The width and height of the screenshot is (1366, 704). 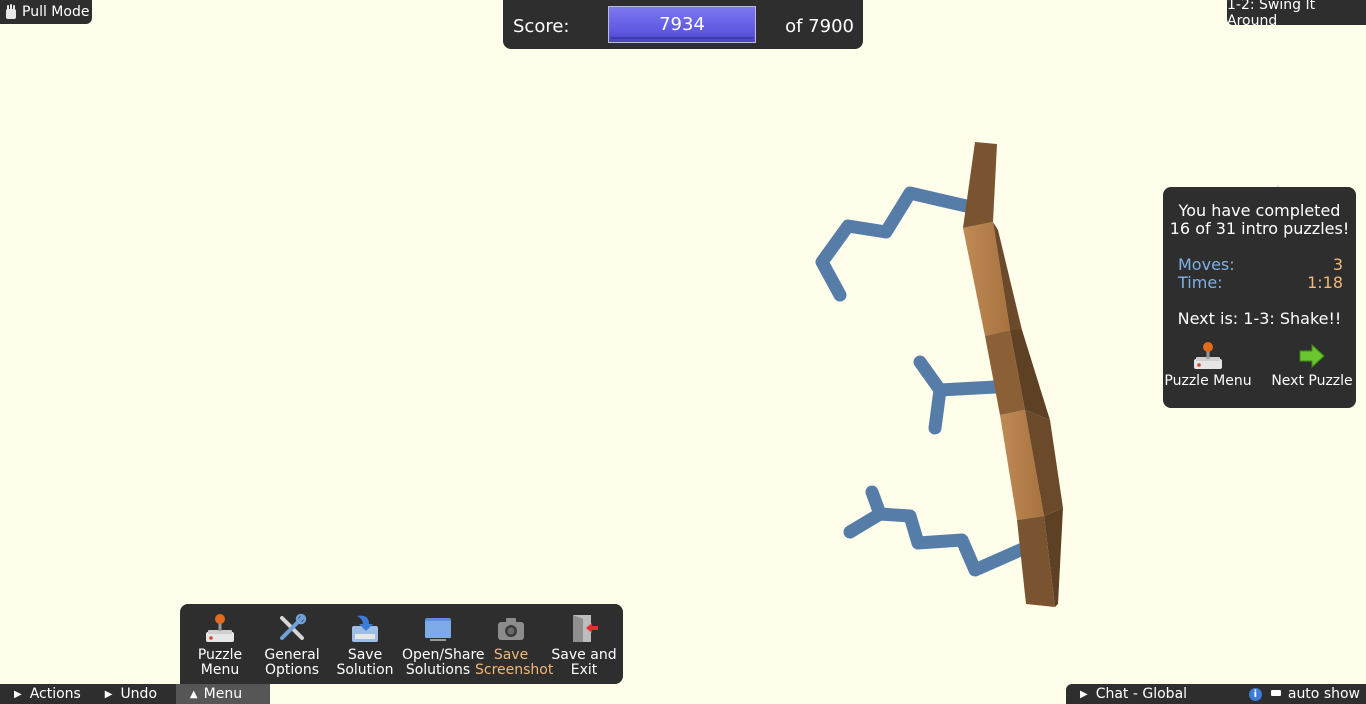 I want to click on auto-show-toggle: auto show, so click(x=1324, y=694).